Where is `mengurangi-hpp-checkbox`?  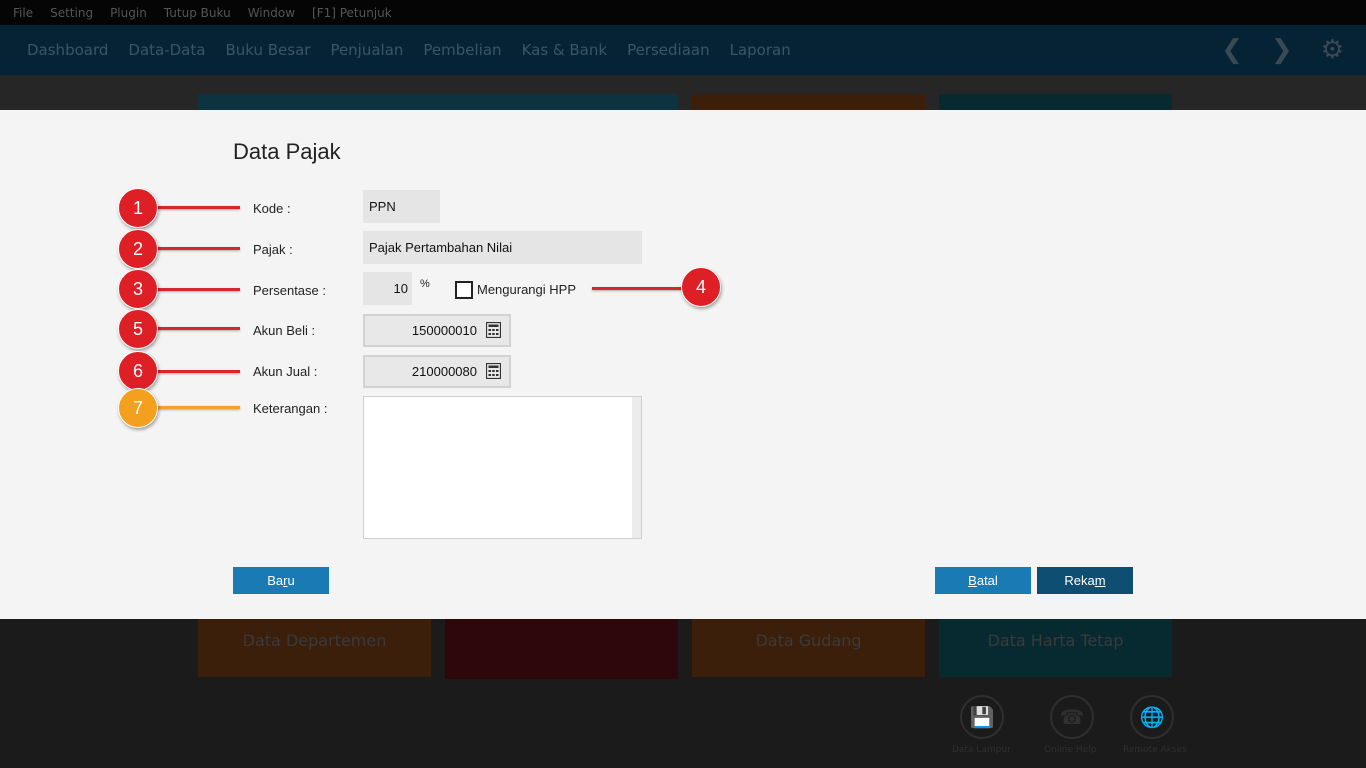 mengurangi-hpp-checkbox is located at coordinates (464, 290).